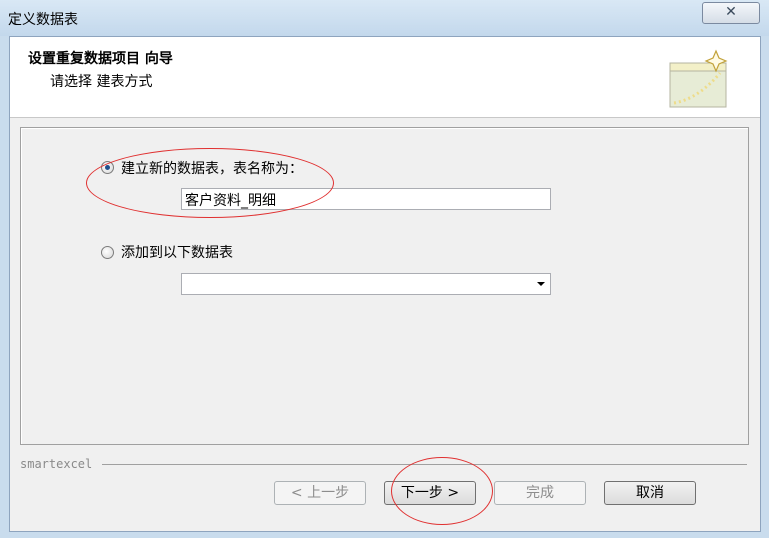 The height and width of the screenshot is (538, 769). I want to click on window-title: 定义数据表, so click(43, 20).